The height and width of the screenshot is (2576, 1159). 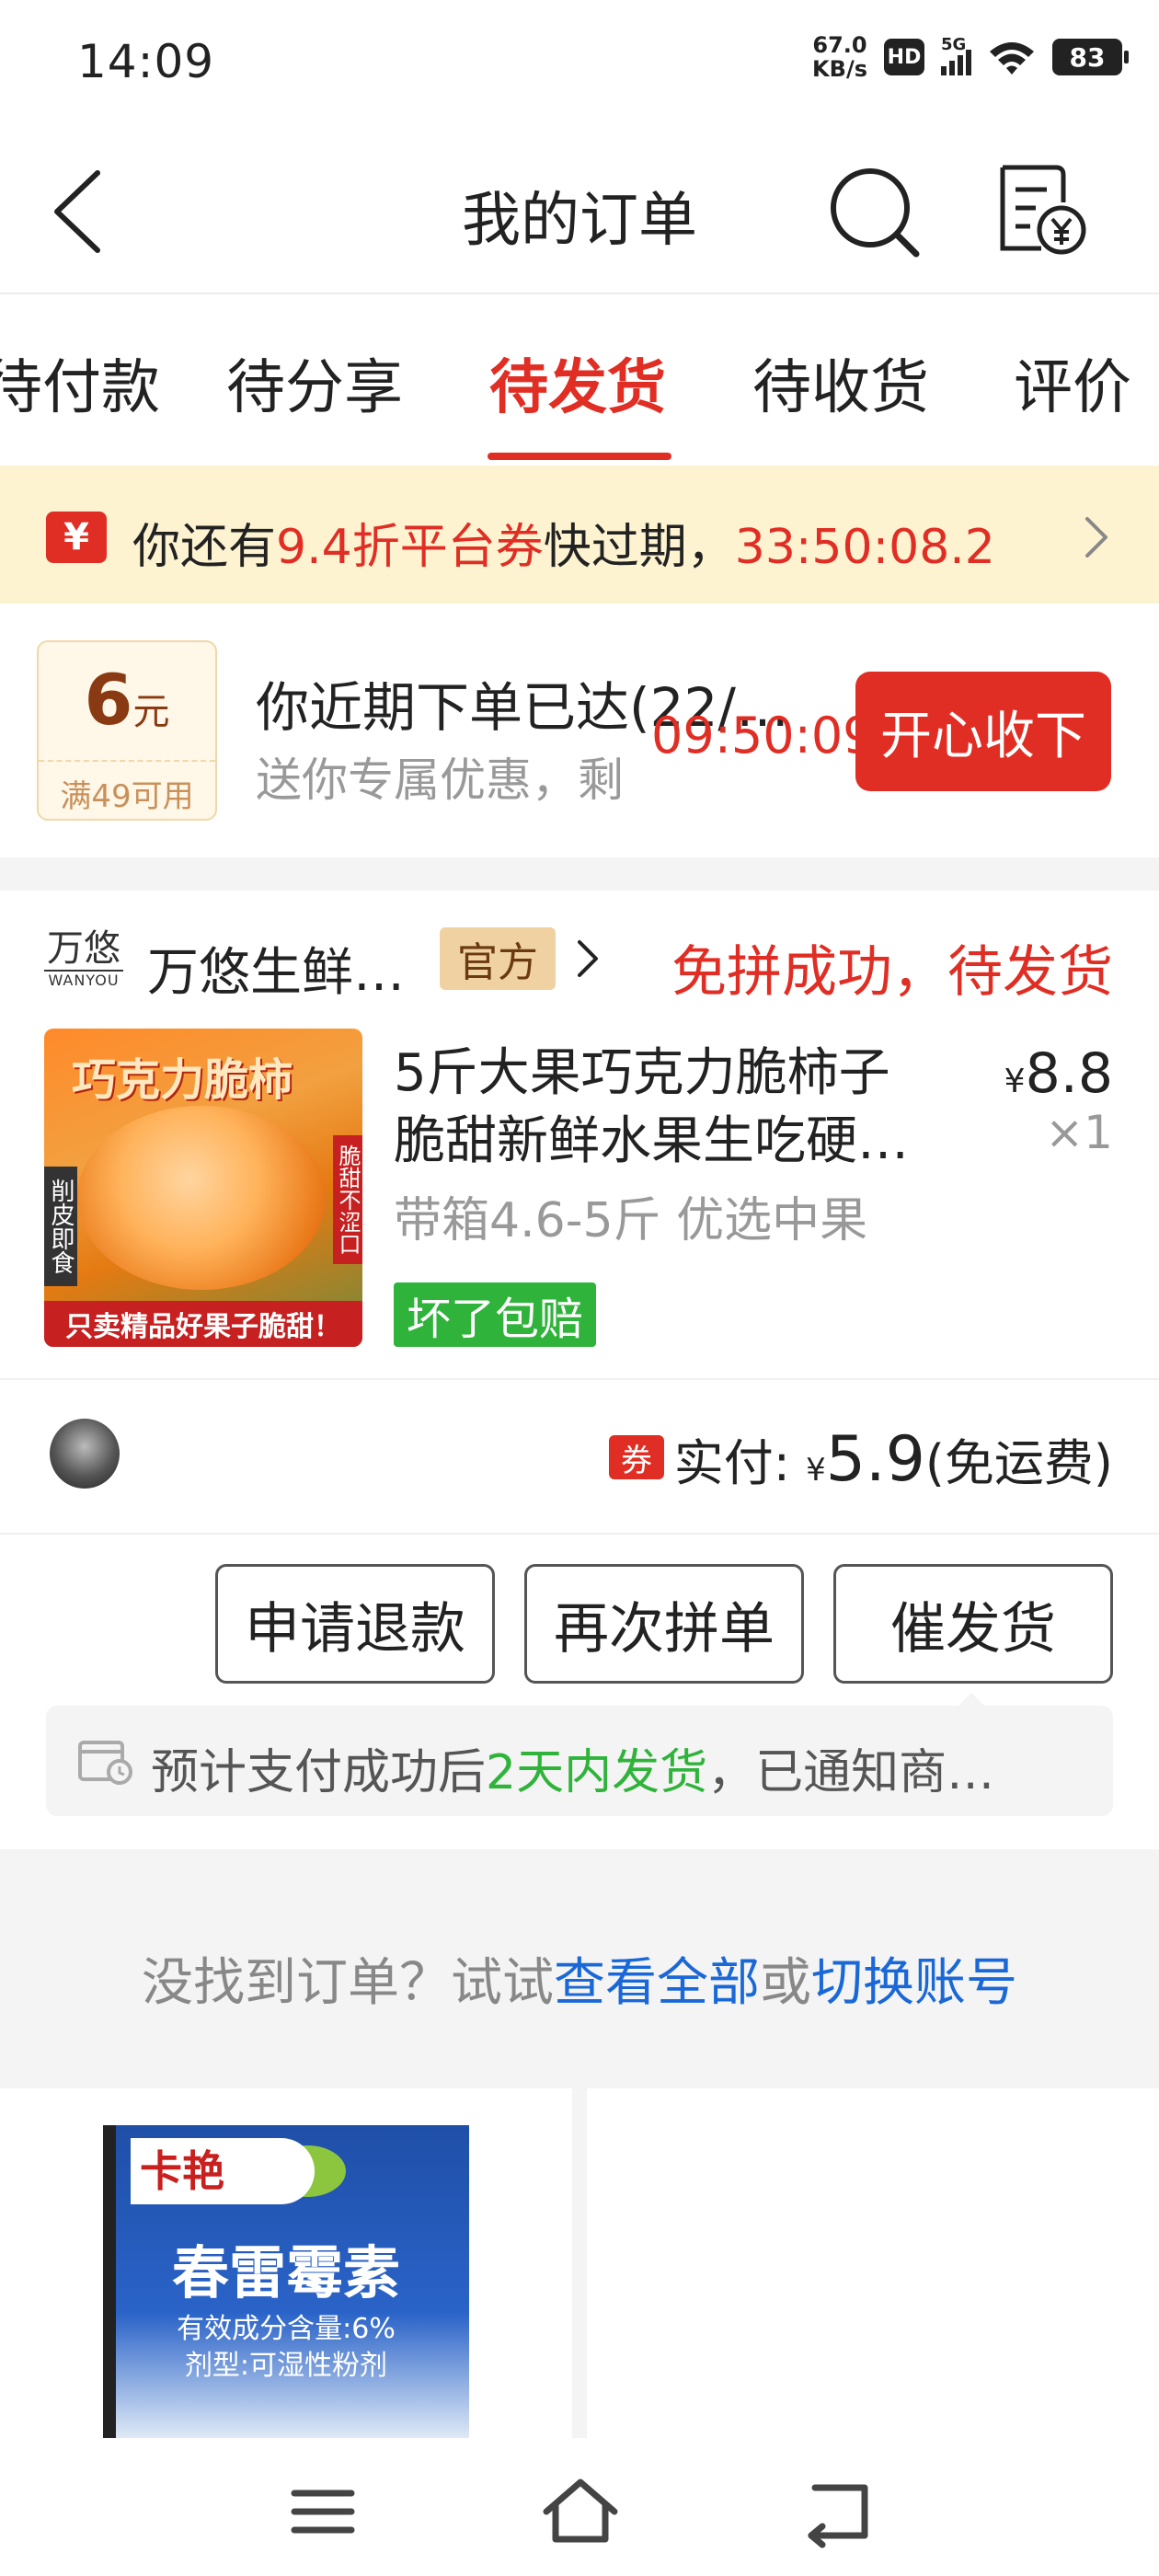 What do you see at coordinates (838, 2511) in the screenshot?
I see `back-icon` at bounding box center [838, 2511].